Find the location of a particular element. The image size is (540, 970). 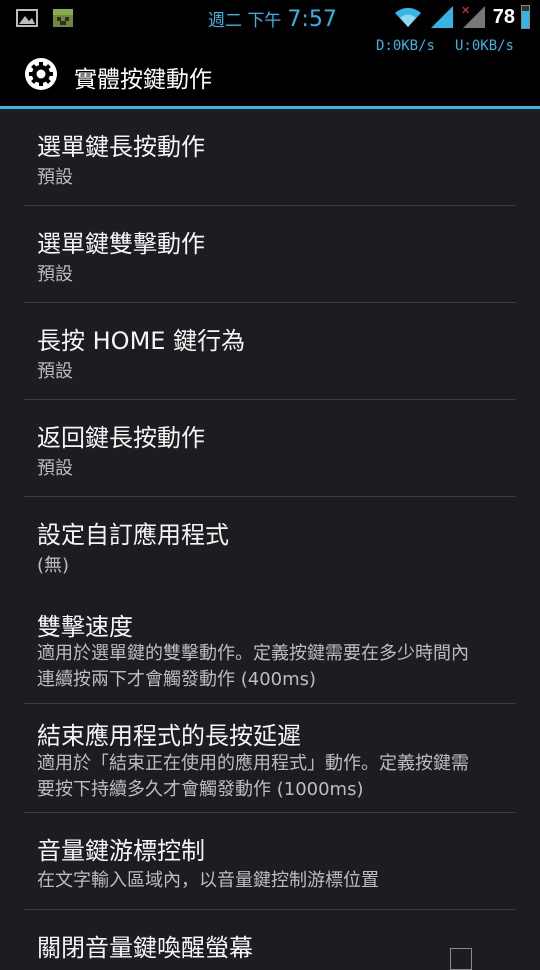

status-day: 週二 下午 is located at coordinates (245, 21).